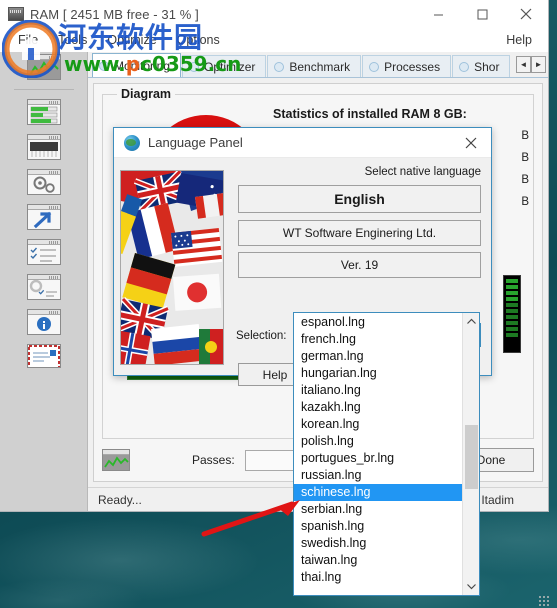  What do you see at coordinates (359, 233) in the screenshot?
I see `company-field: WT Software Enginering Ltd.` at bounding box center [359, 233].